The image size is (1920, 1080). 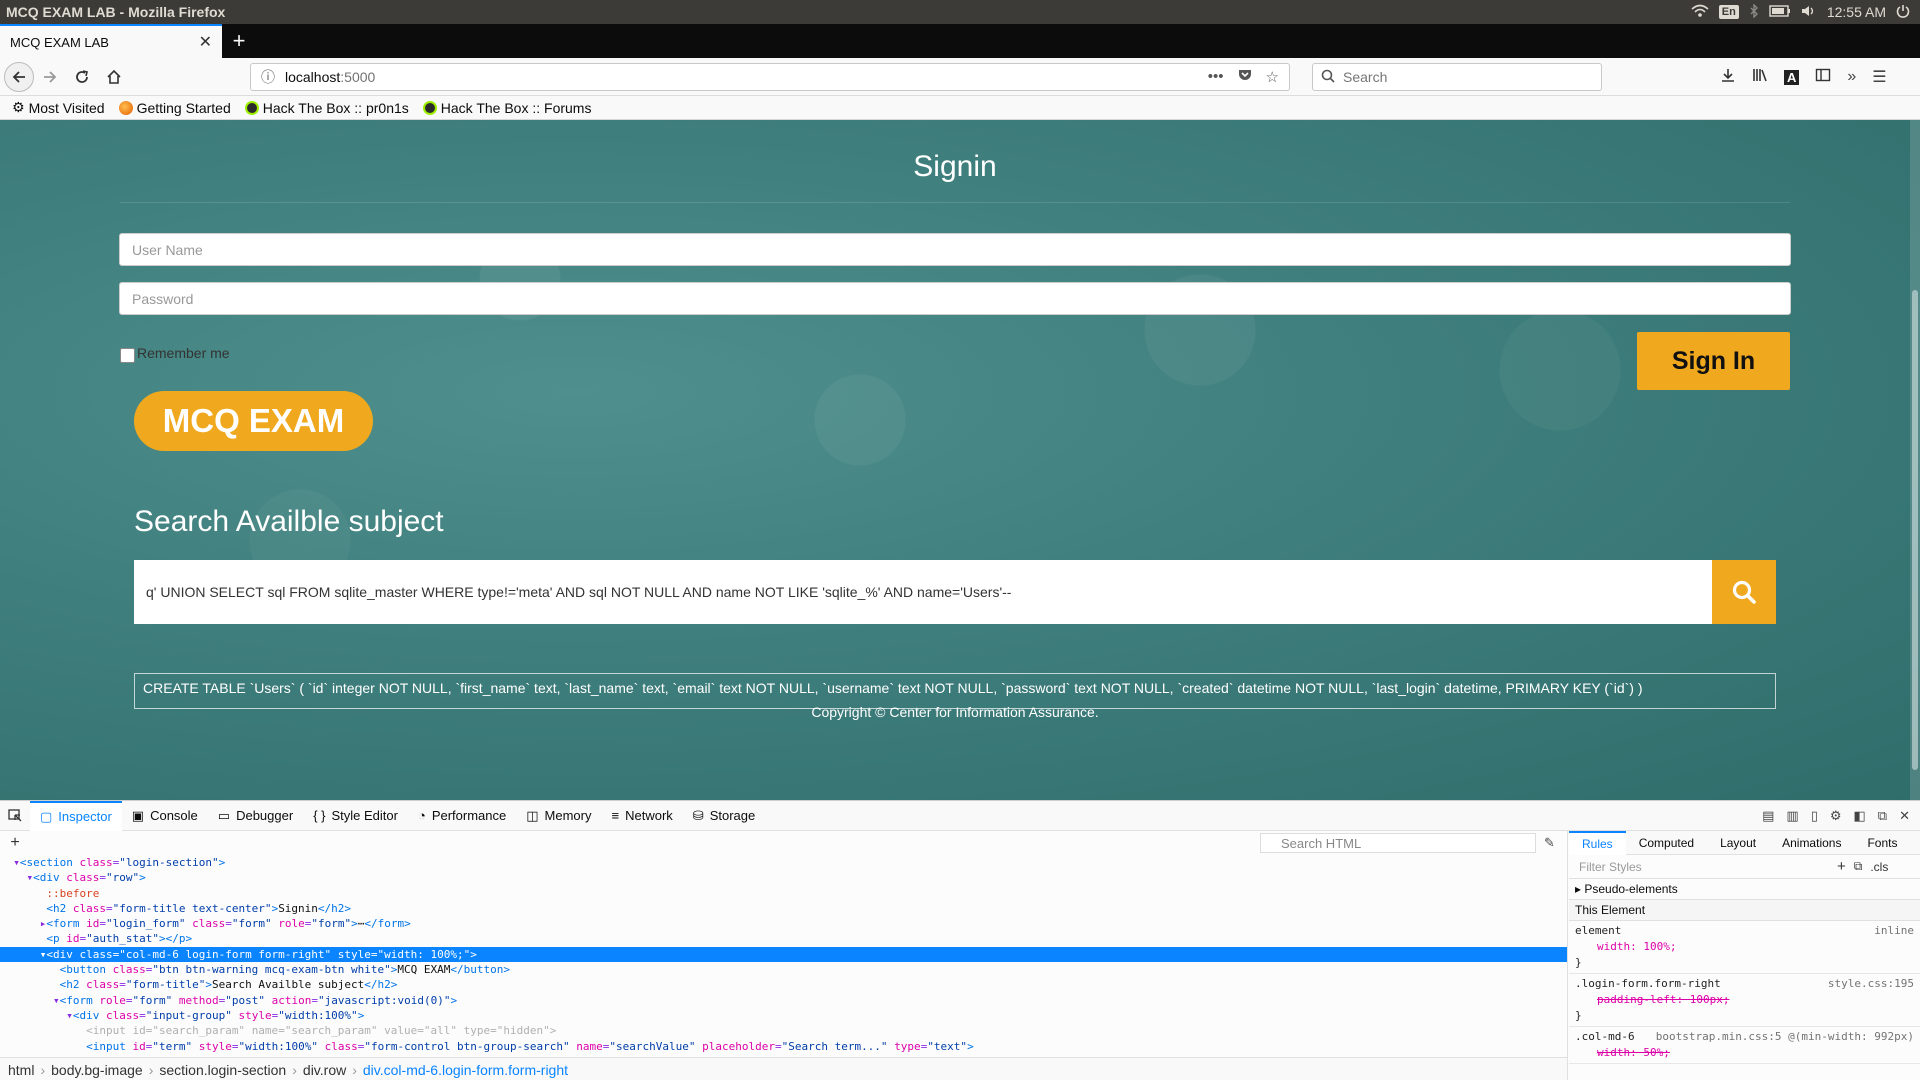 What do you see at coordinates (1605, 1037) in the screenshot?
I see `rule-selector: .col-md-6` at bounding box center [1605, 1037].